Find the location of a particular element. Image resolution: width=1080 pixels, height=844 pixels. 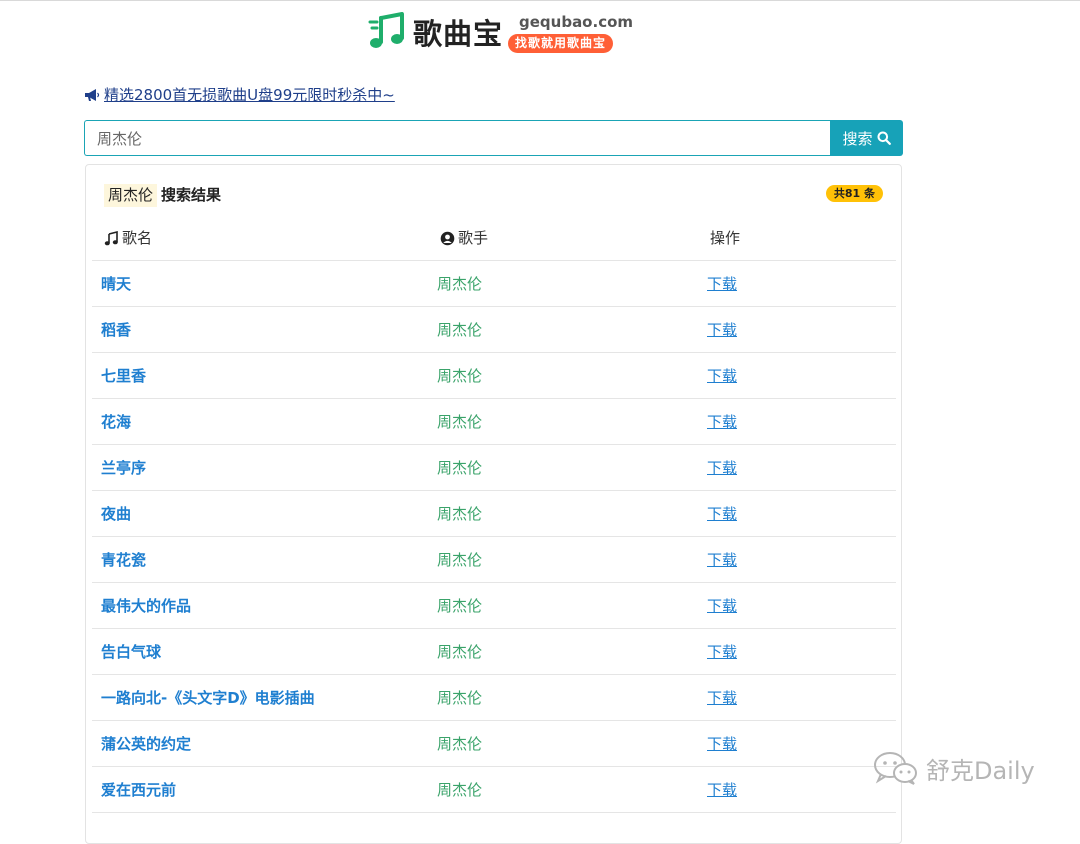

column-action-label: 操作 is located at coordinates (725, 238).